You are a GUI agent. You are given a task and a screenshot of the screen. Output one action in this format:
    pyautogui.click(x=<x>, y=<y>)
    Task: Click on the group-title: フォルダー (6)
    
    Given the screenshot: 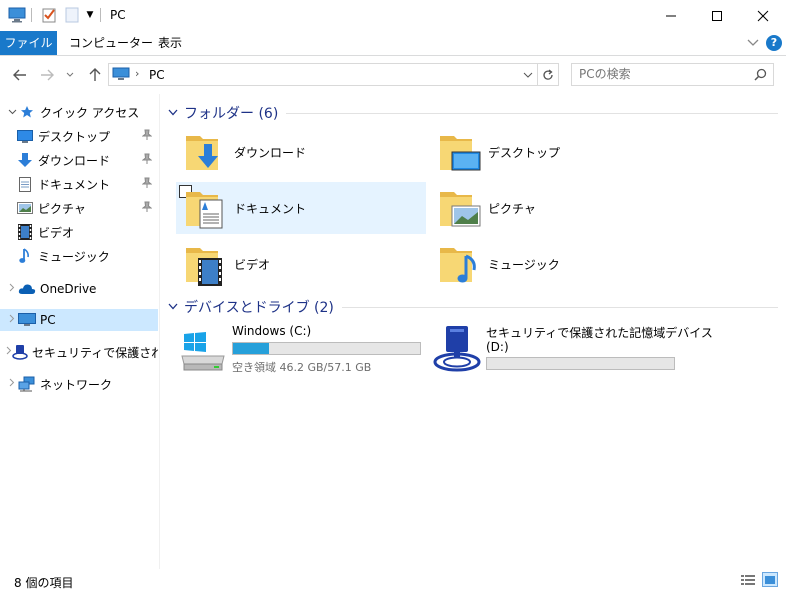 What is the action you would take?
    pyautogui.click(x=231, y=114)
    